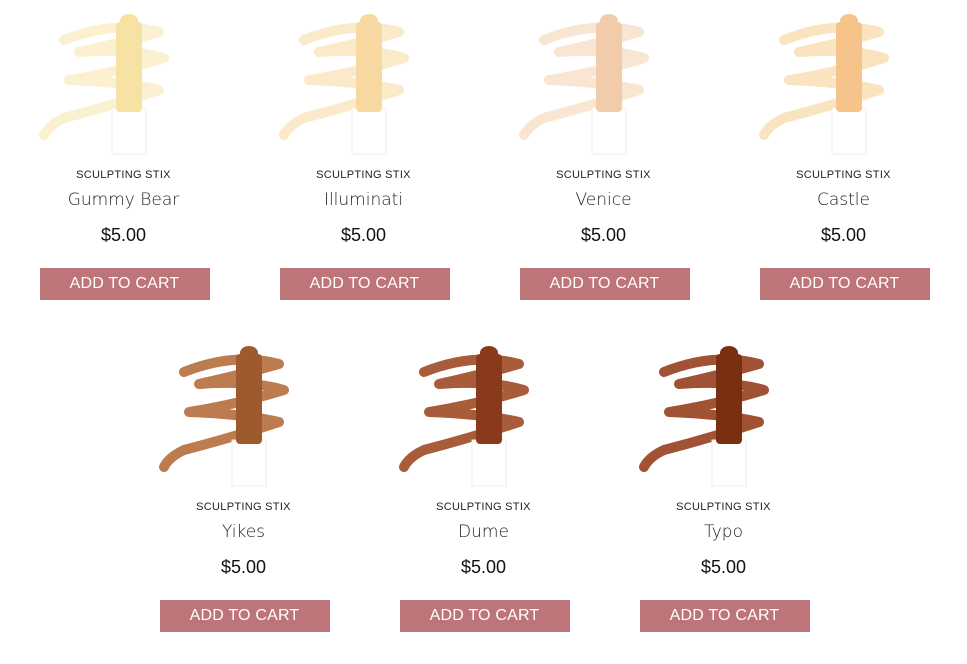 This screenshot has width=967, height=664. I want to click on product-card: SCULPTING STIX Dume $5.00 ADD TO CART, so click(484, 498).